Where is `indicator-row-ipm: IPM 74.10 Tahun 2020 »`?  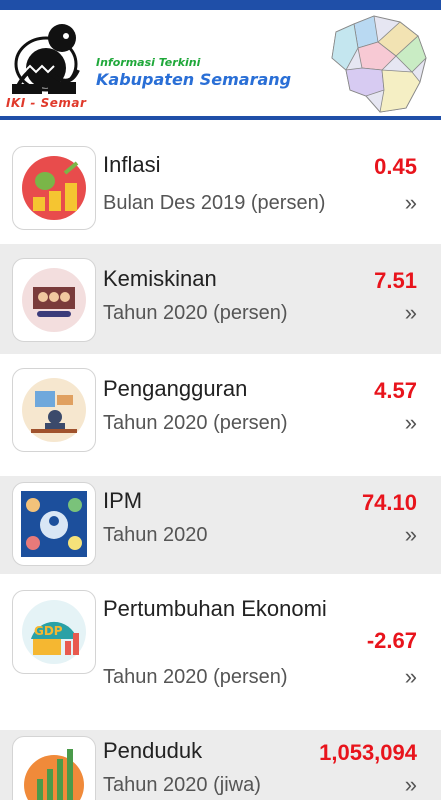 indicator-row-ipm: IPM 74.10 Tahun 2020 » is located at coordinates (220, 525).